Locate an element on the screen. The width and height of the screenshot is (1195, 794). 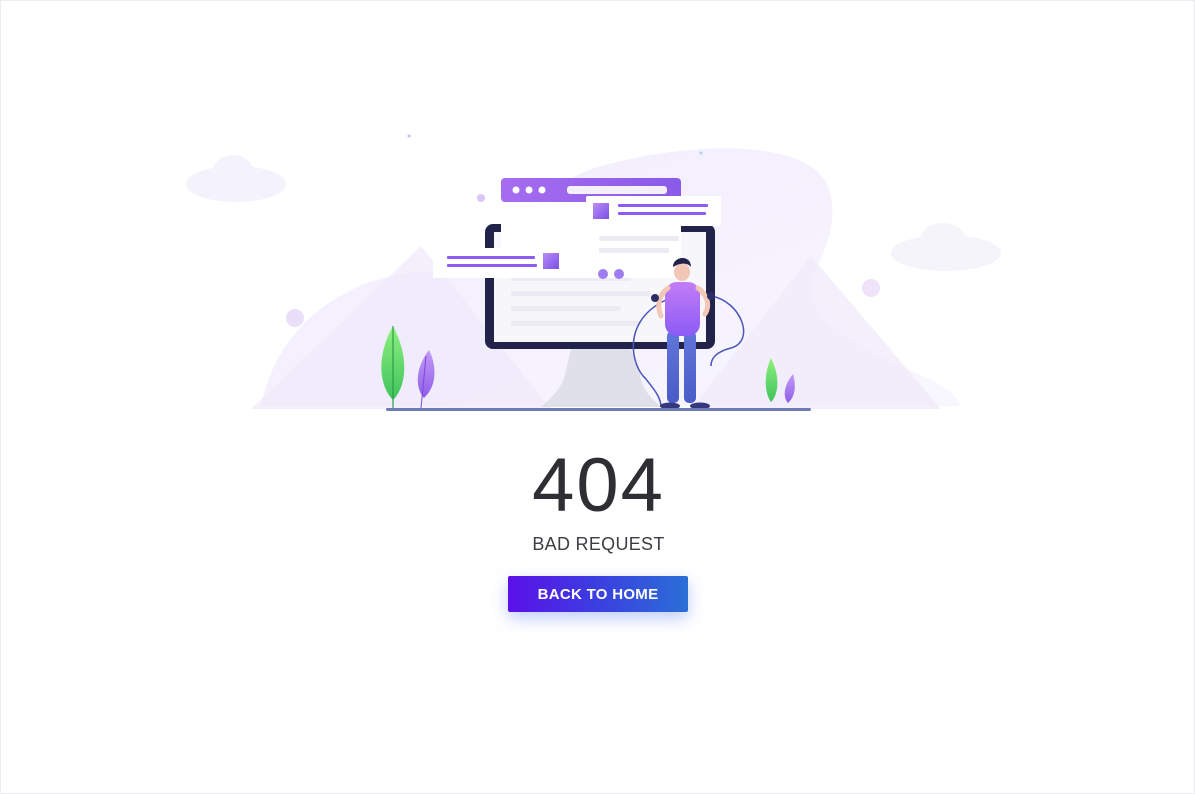
back-to-home-button: BACK TO HOME is located at coordinates (598, 594).